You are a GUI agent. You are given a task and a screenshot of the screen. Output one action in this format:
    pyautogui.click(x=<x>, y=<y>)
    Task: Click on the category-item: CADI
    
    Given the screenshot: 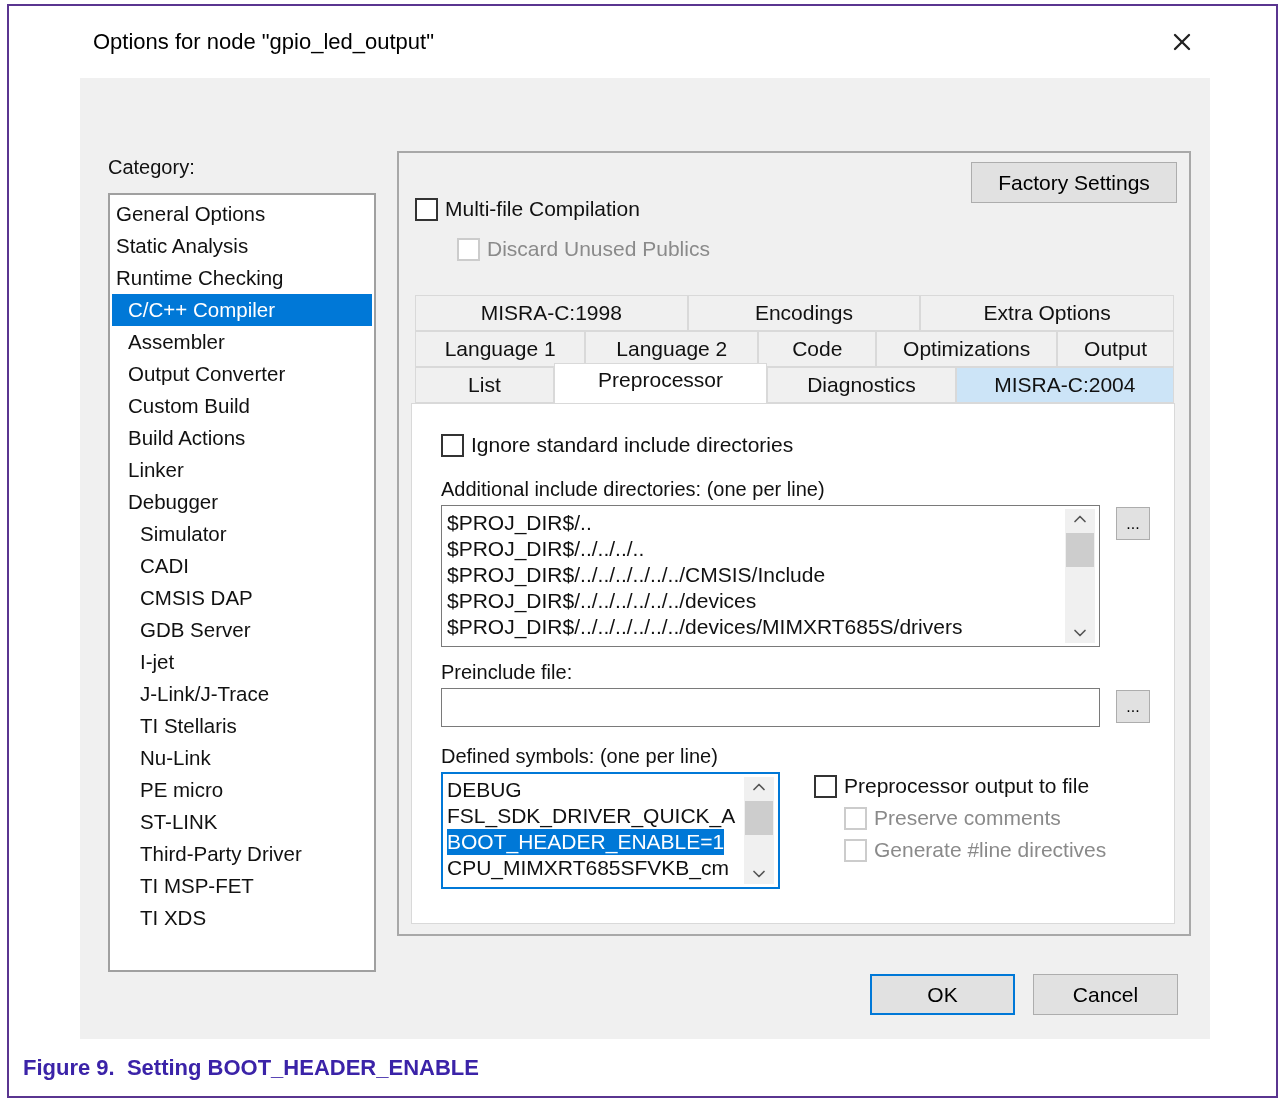 What is the action you would take?
    pyautogui.click(x=242, y=566)
    